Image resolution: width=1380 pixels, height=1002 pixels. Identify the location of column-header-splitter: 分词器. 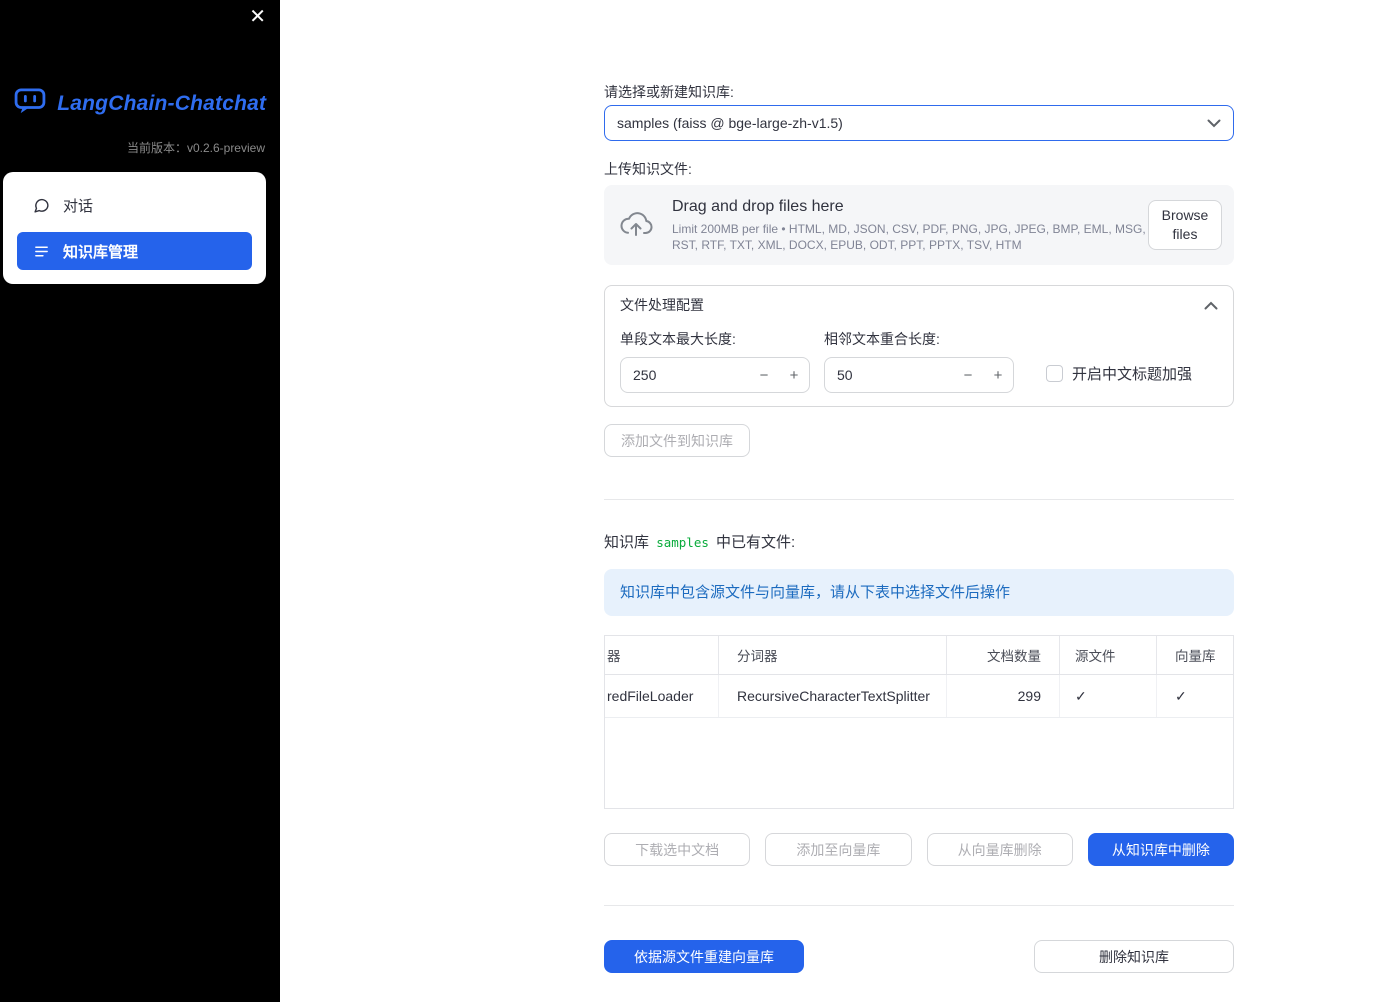
(833, 655).